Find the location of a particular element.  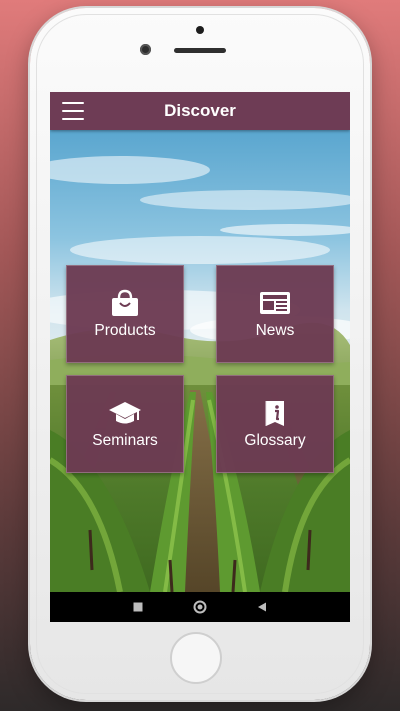

app-bar: Discover is located at coordinates (200, 111).